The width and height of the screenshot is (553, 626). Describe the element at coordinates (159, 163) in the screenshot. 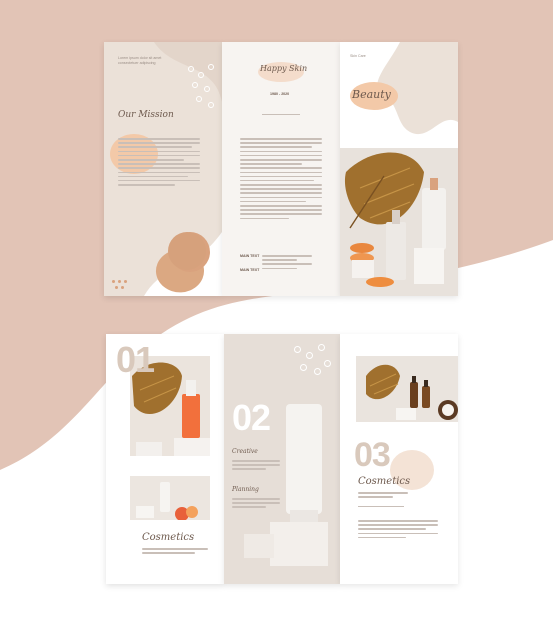

I see `mission-text` at that location.